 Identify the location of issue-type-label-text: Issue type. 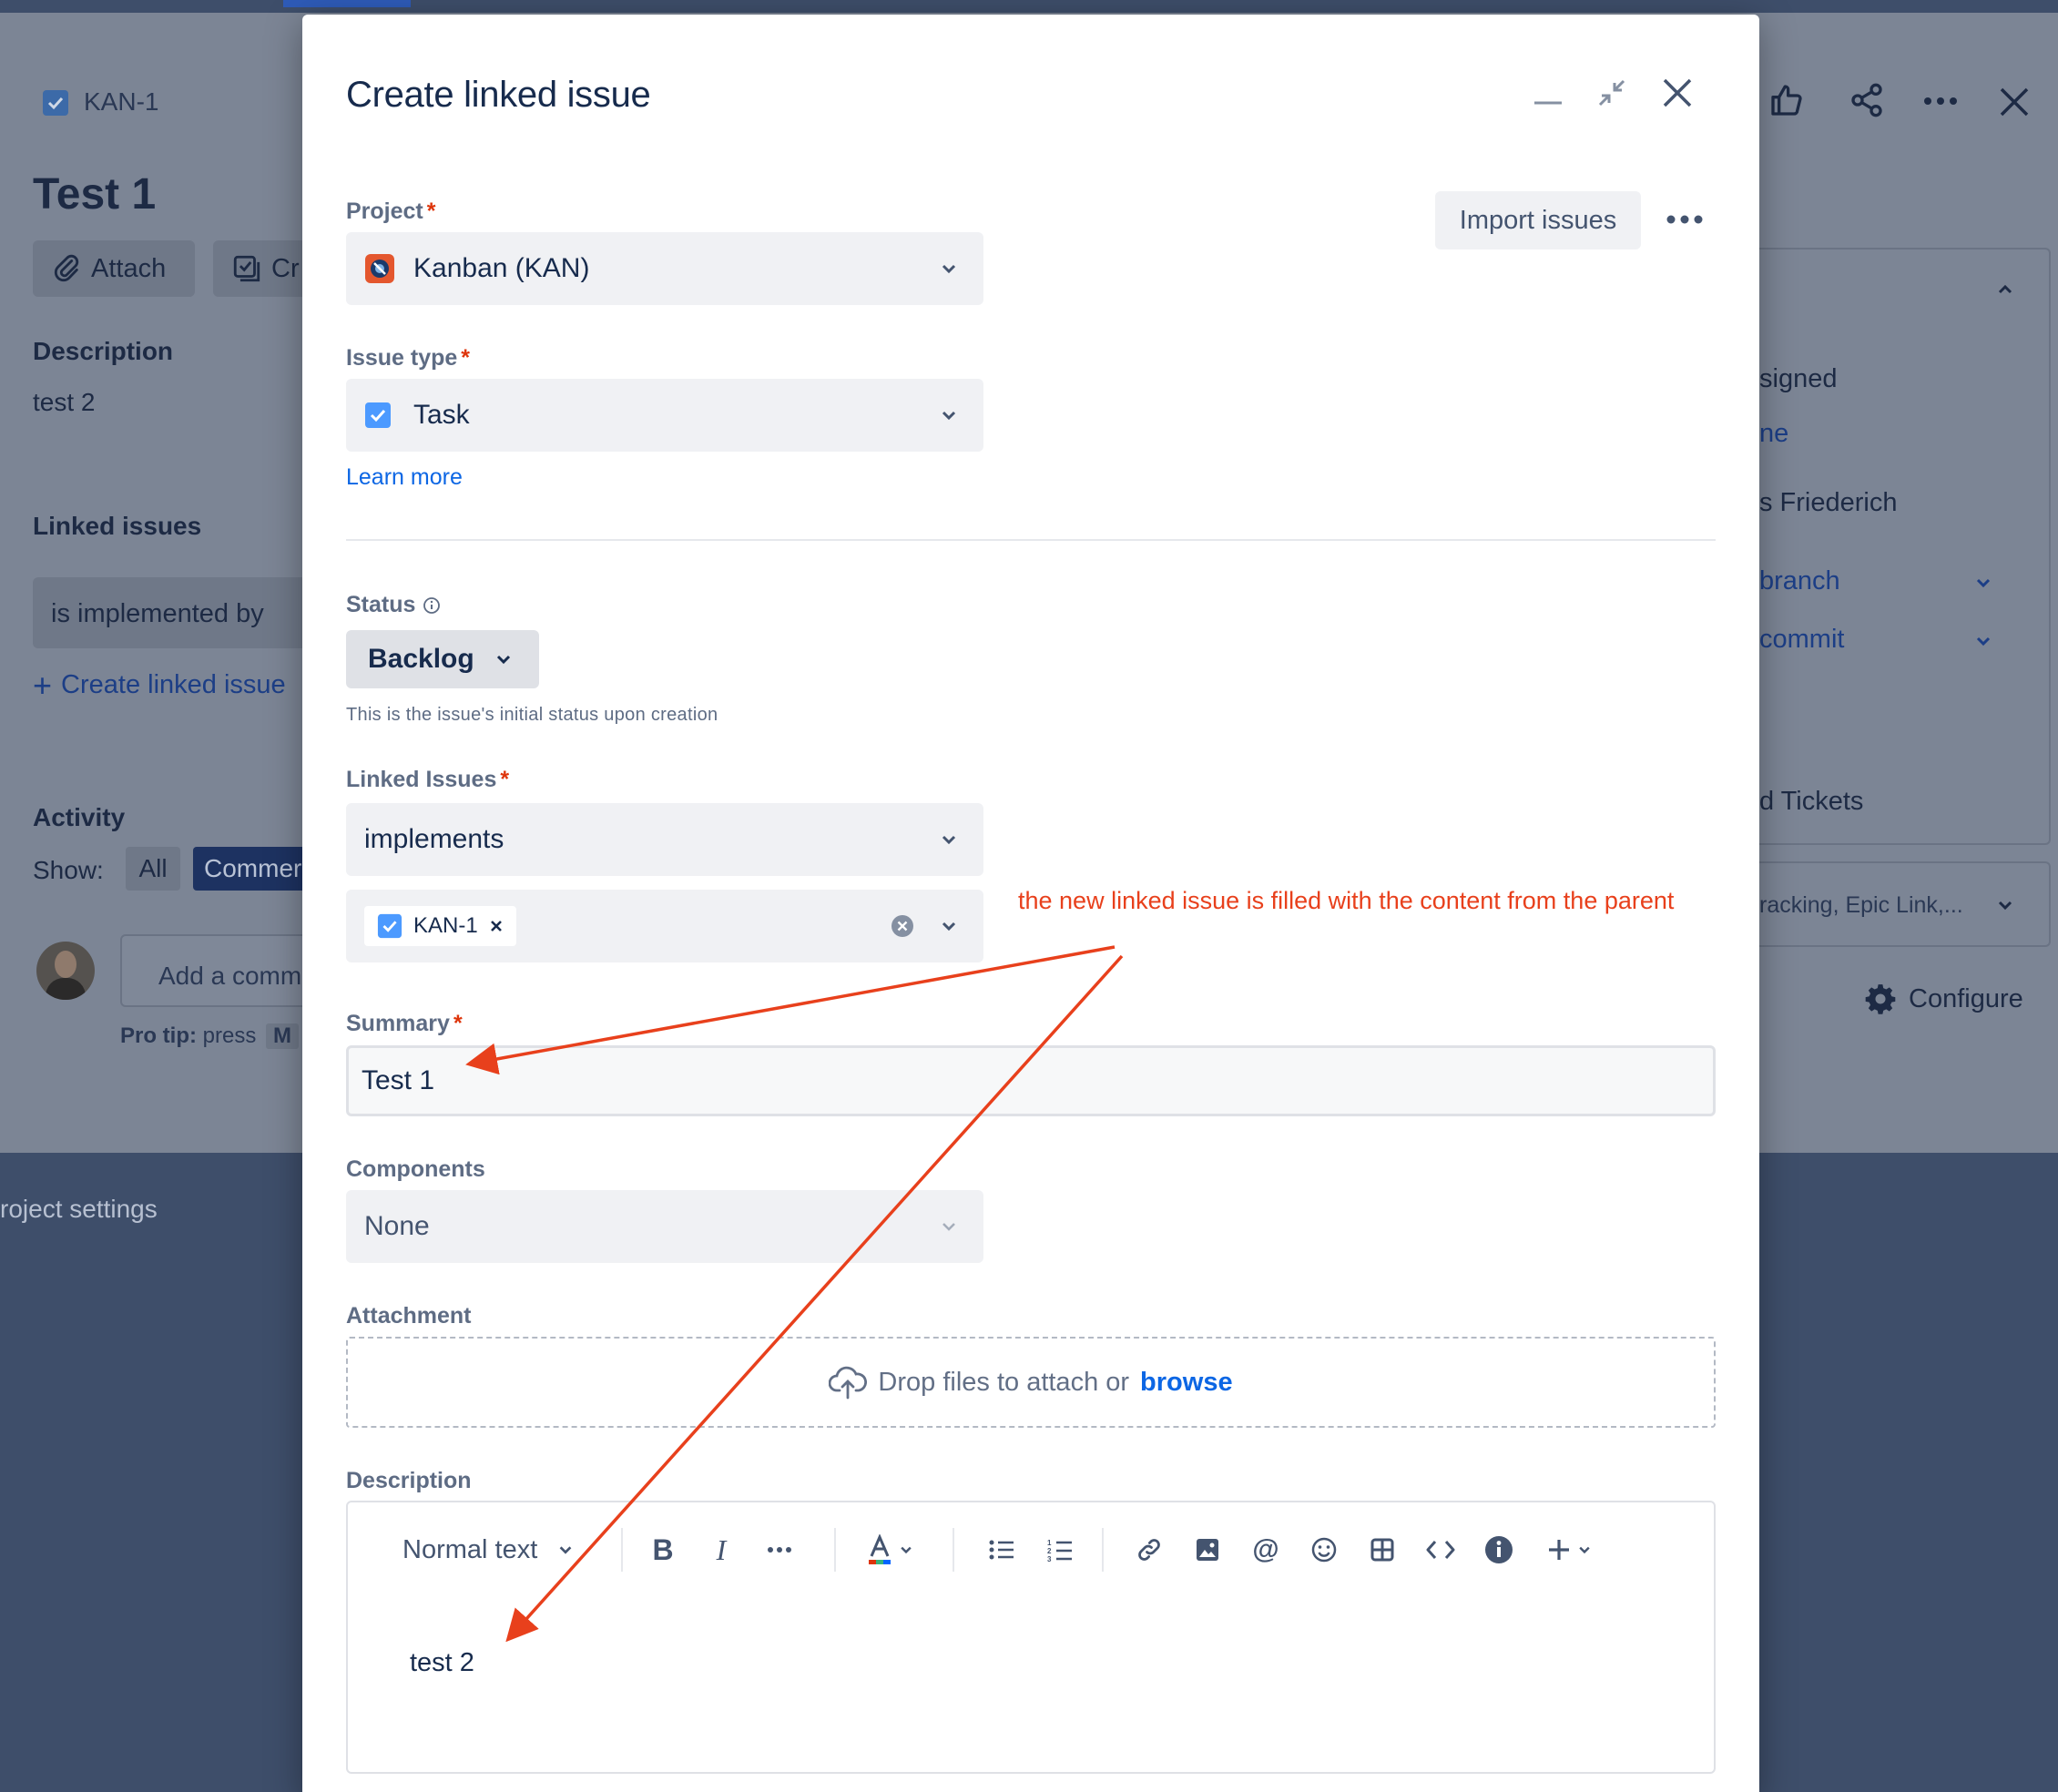
(402, 358).